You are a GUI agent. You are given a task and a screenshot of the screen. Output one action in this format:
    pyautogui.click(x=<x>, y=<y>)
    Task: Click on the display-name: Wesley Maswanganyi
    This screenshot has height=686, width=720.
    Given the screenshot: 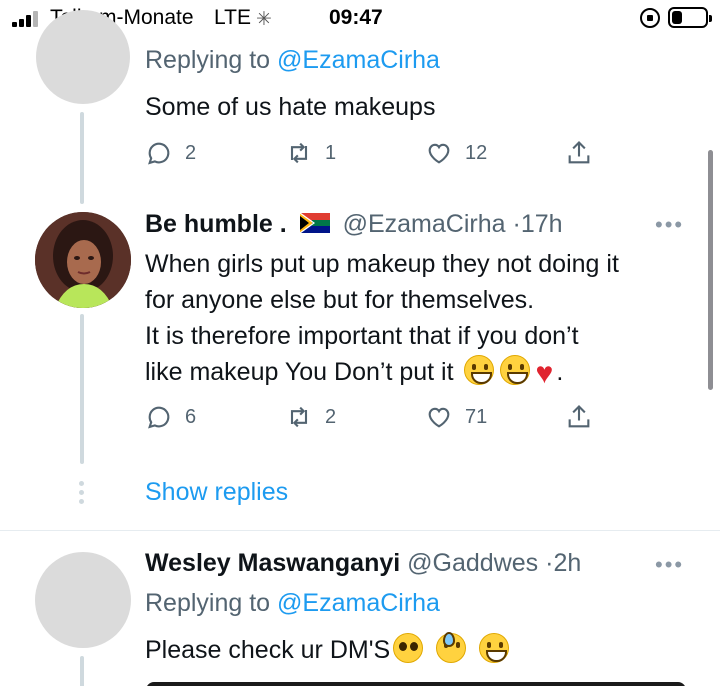 What is the action you would take?
    pyautogui.click(x=272, y=563)
    